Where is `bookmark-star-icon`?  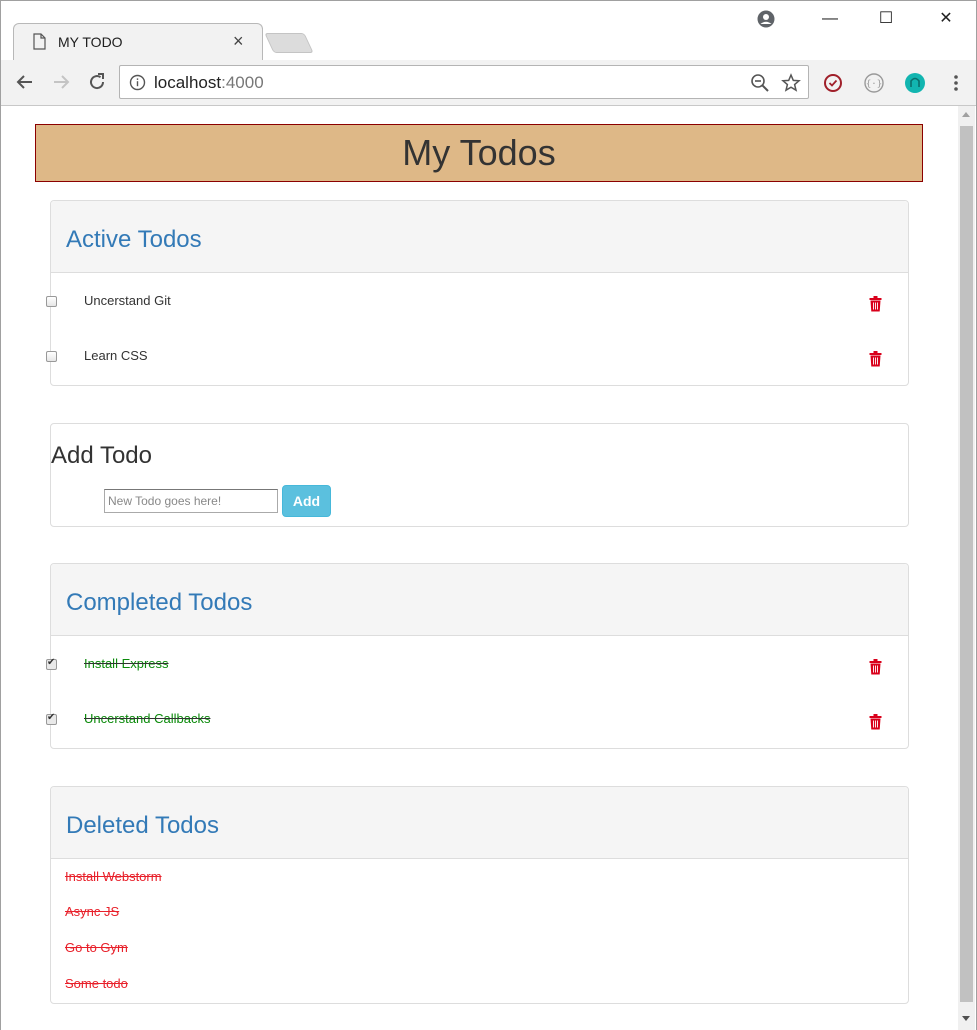
bookmark-star-icon is located at coordinates (791, 83).